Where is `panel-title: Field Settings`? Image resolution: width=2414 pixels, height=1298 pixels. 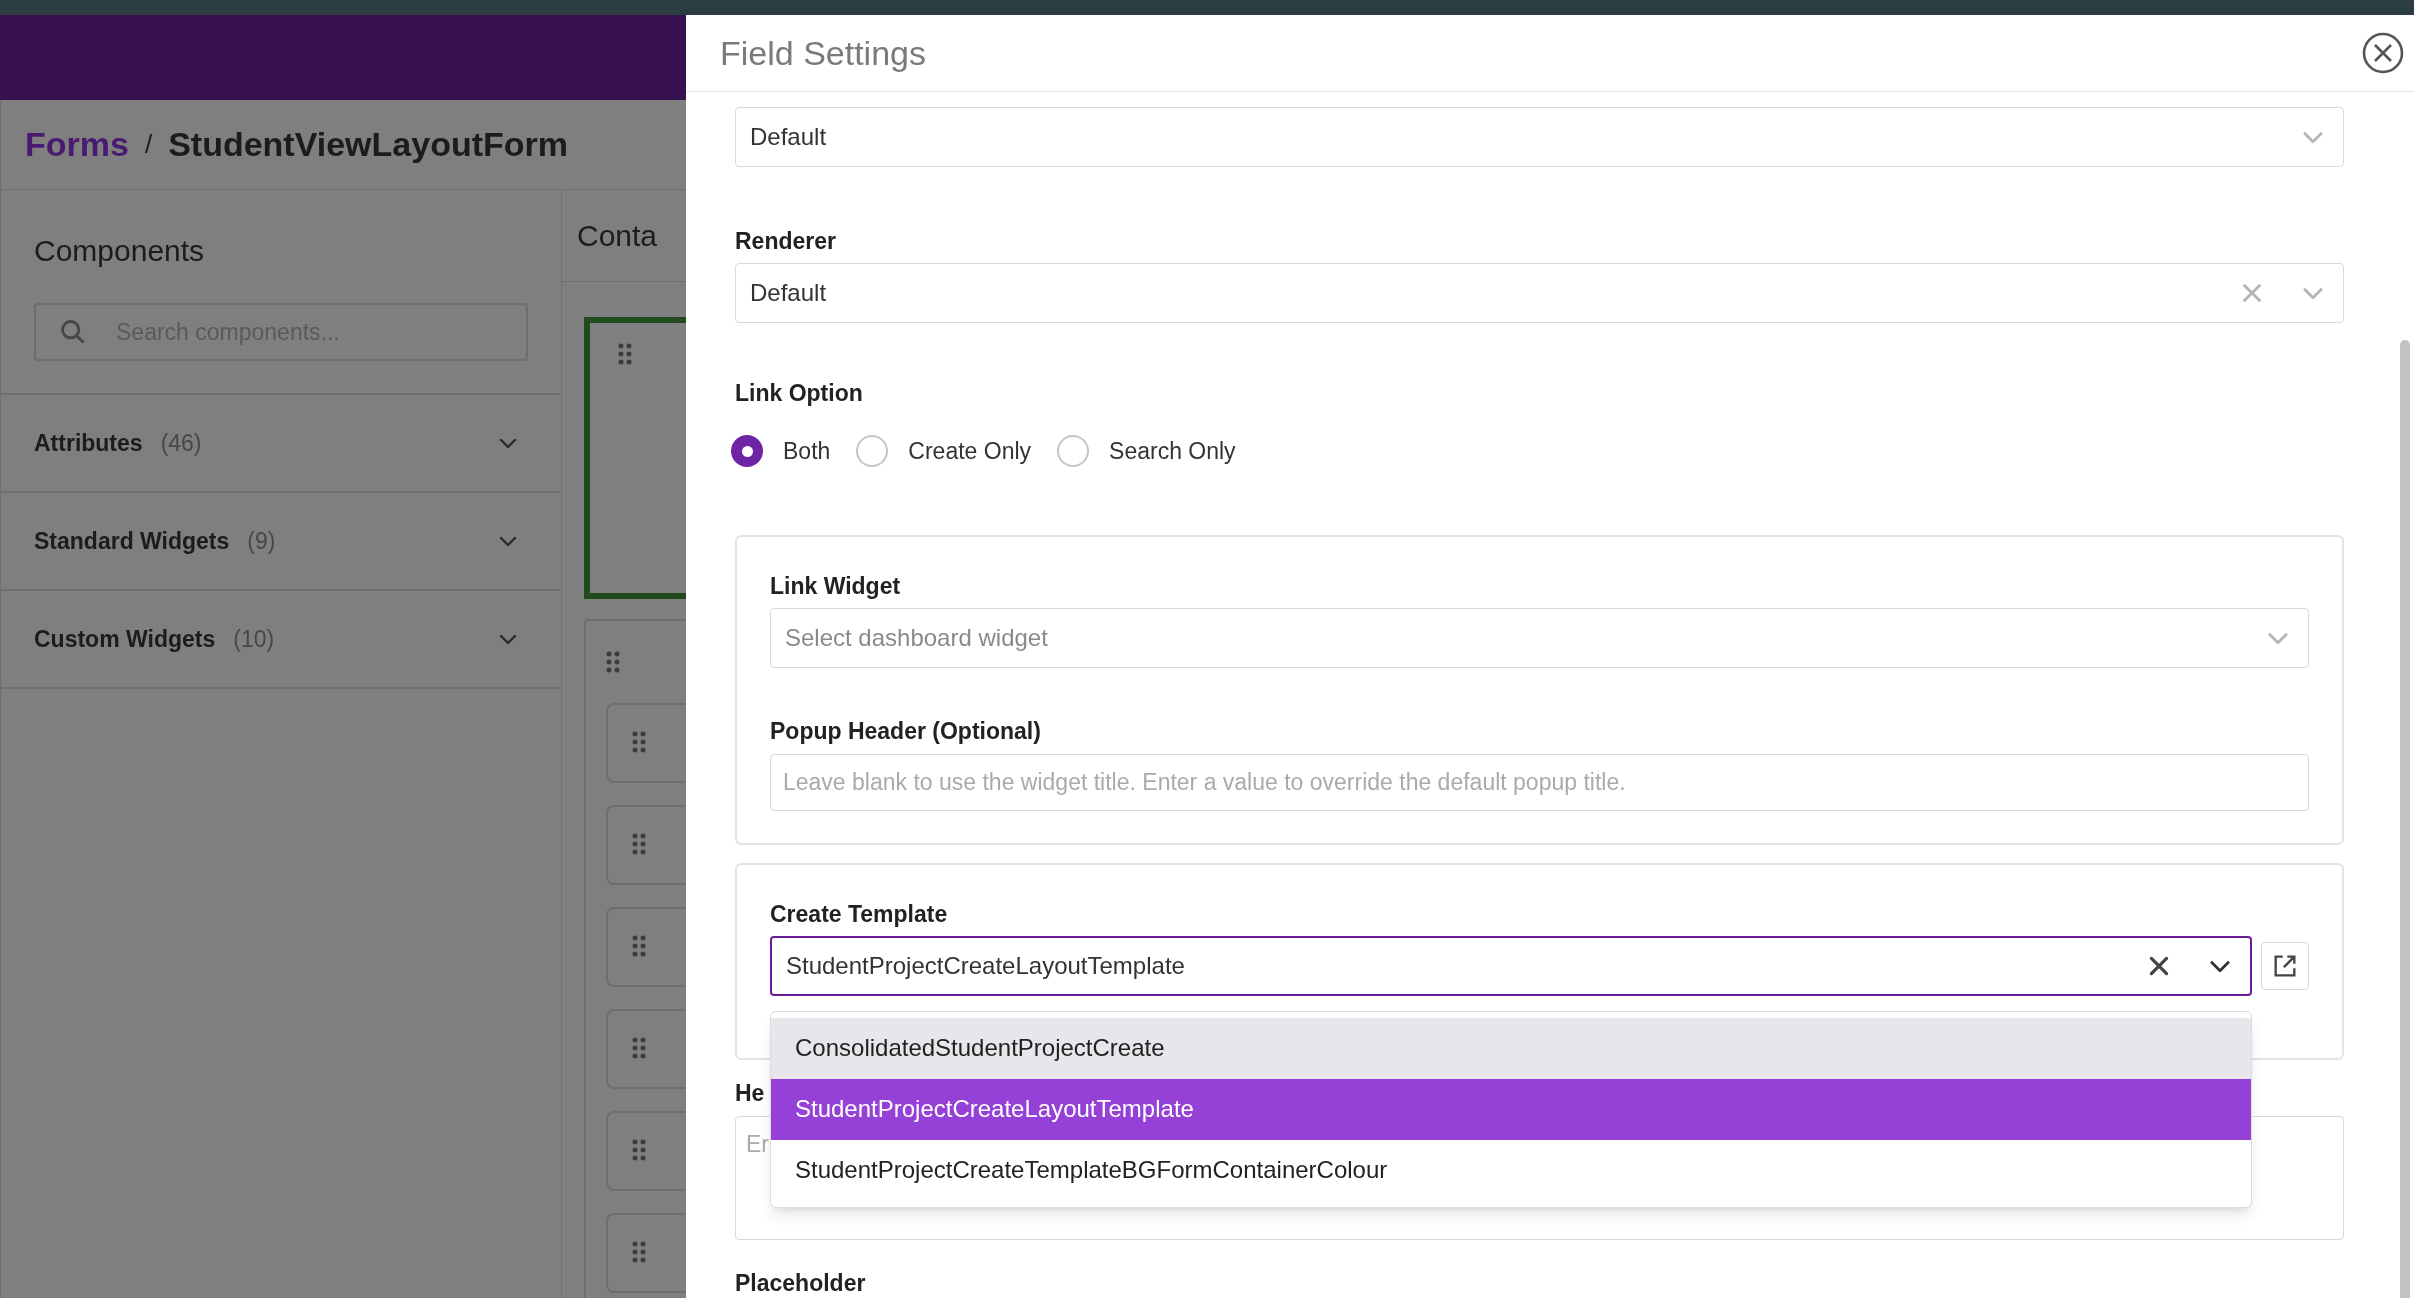 panel-title: Field Settings is located at coordinates (823, 53).